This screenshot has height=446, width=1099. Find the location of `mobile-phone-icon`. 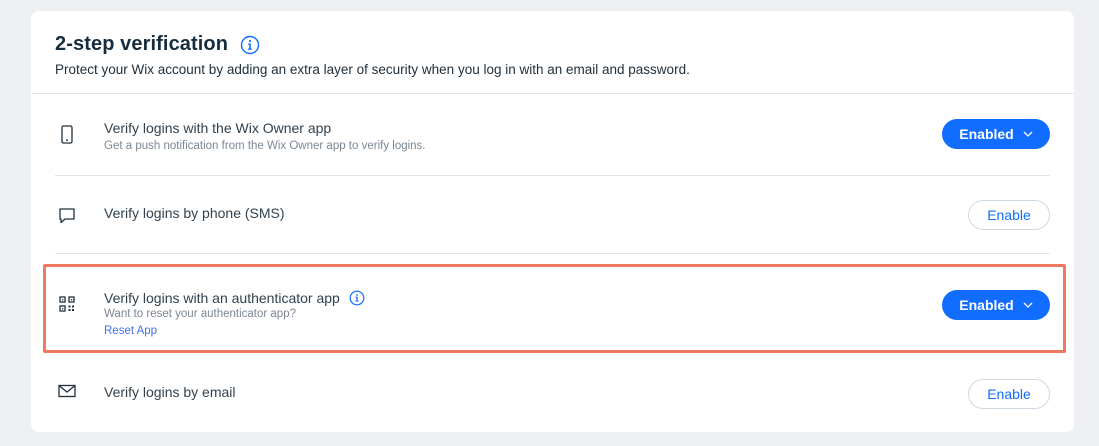

mobile-phone-icon is located at coordinates (67, 135).